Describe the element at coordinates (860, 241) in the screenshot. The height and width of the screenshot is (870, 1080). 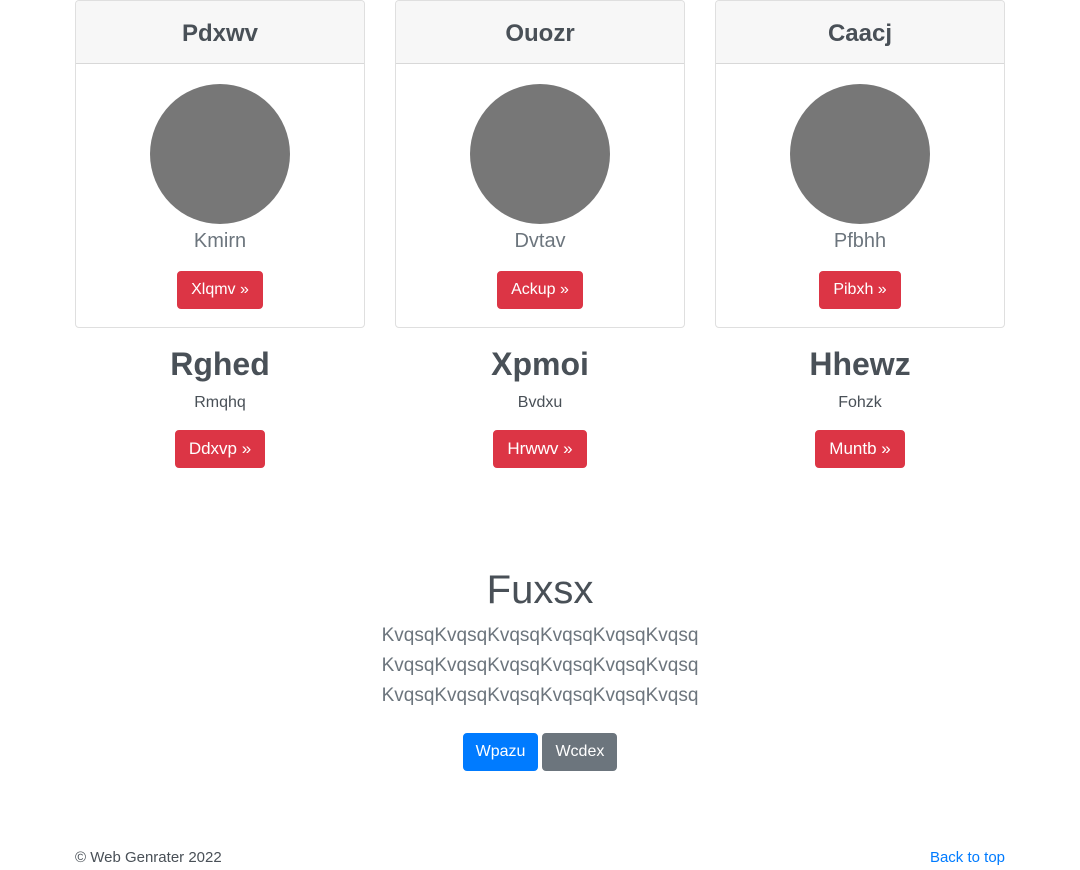
I see `card-subtitle: Pfbhh` at that location.